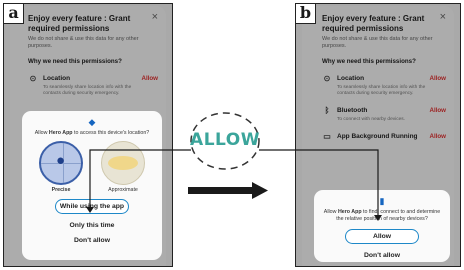  What do you see at coordinates (92, 206) in the screenshot?
I see `while-using-app-button: While using the app` at bounding box center [92, 206].